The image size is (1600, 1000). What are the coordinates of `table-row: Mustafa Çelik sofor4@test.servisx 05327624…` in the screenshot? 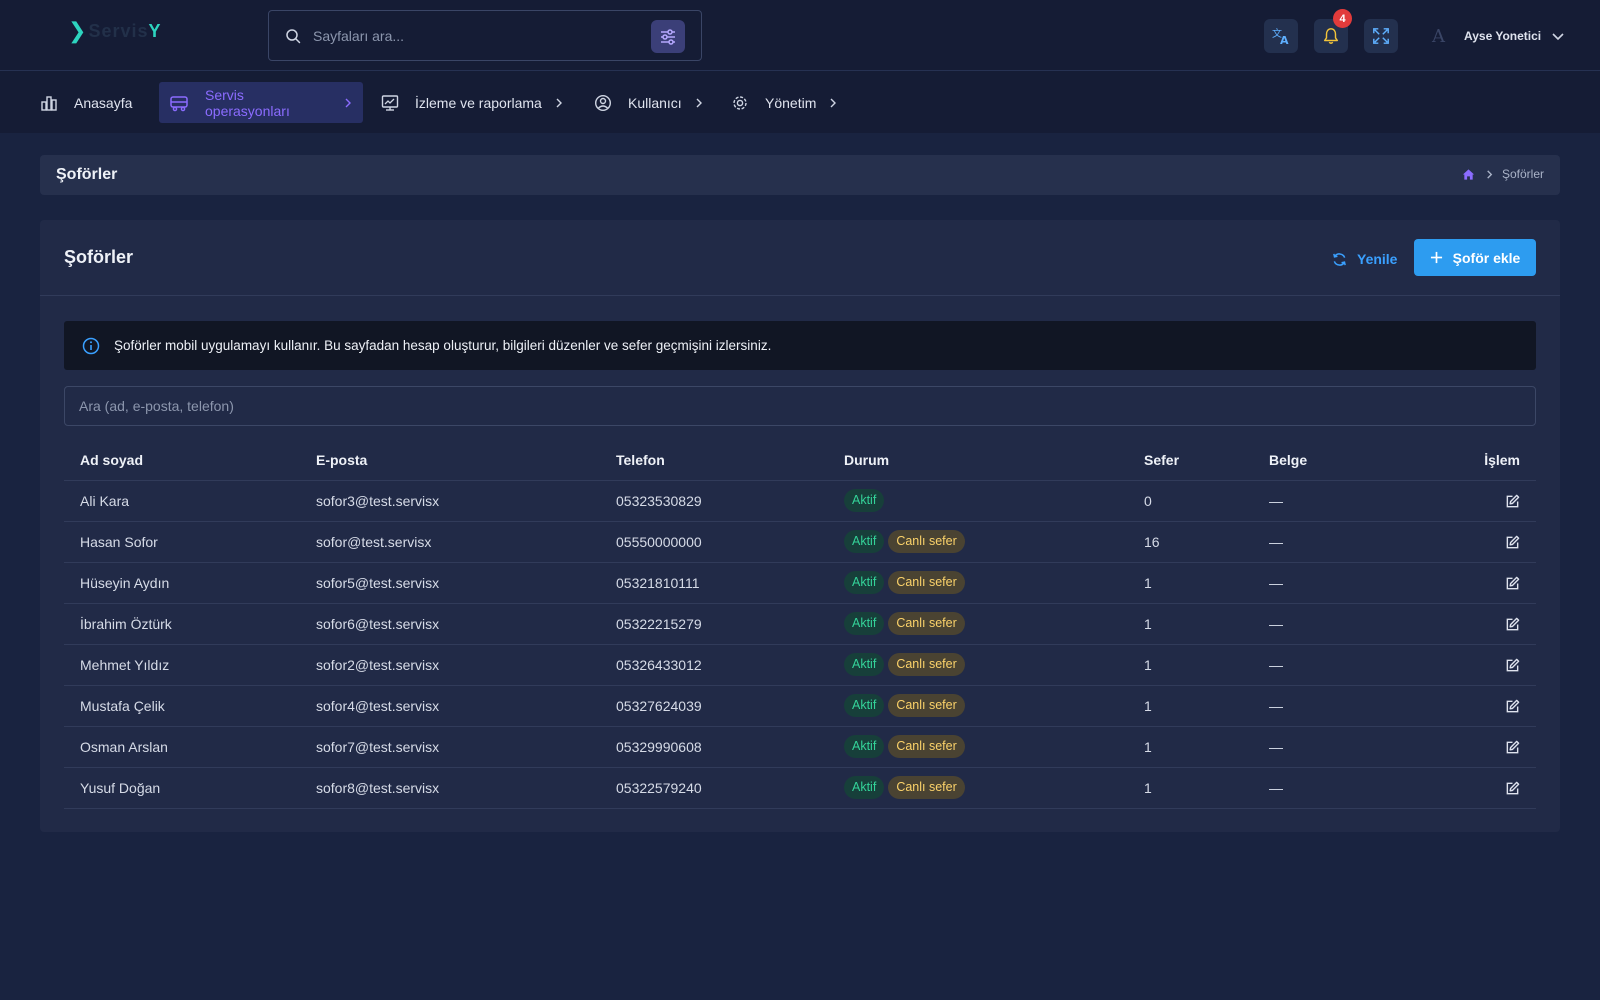 It's located at (800, 706).